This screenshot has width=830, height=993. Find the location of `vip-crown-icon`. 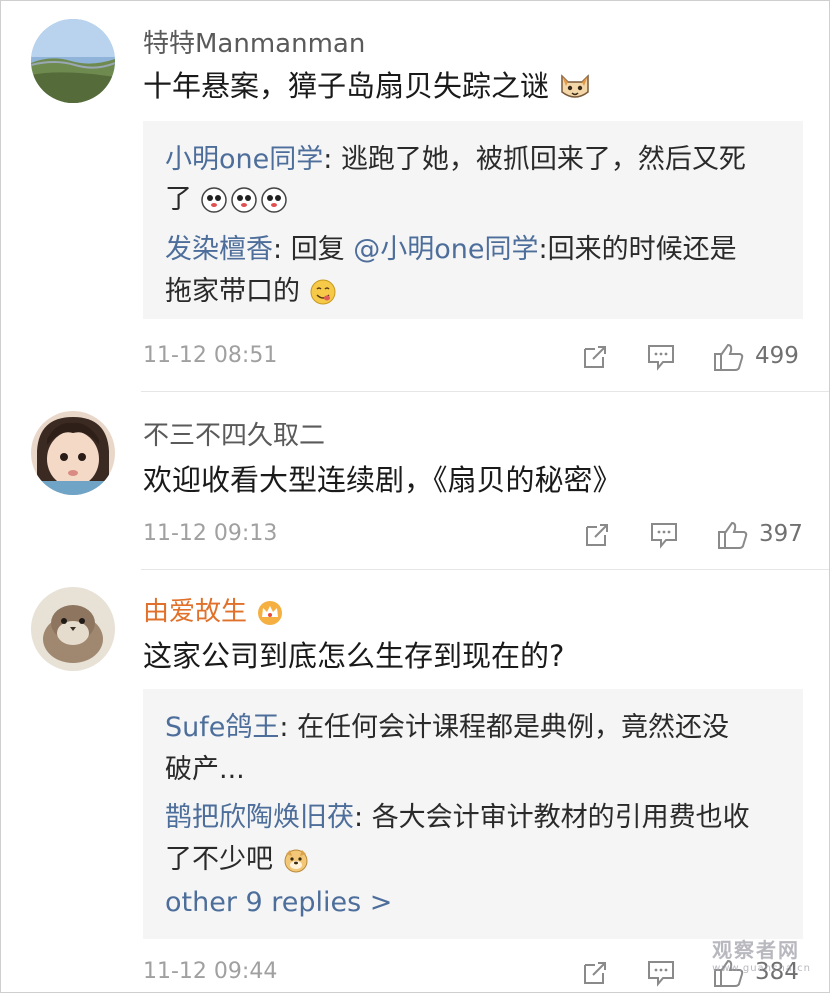

vip-crown-icon is located at coordinates (270, 615).